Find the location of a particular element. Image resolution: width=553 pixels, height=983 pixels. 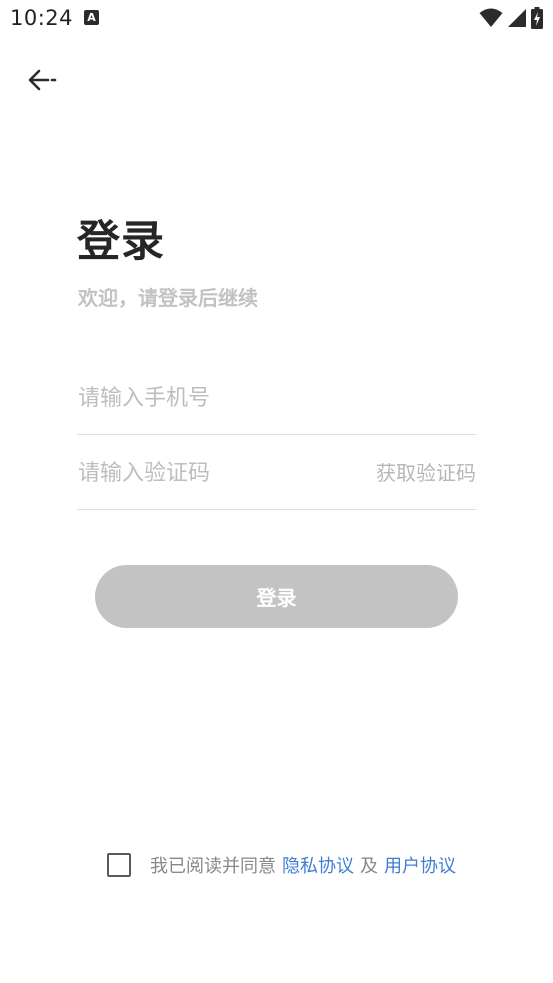

back-button is located at coordinates (42, 80).